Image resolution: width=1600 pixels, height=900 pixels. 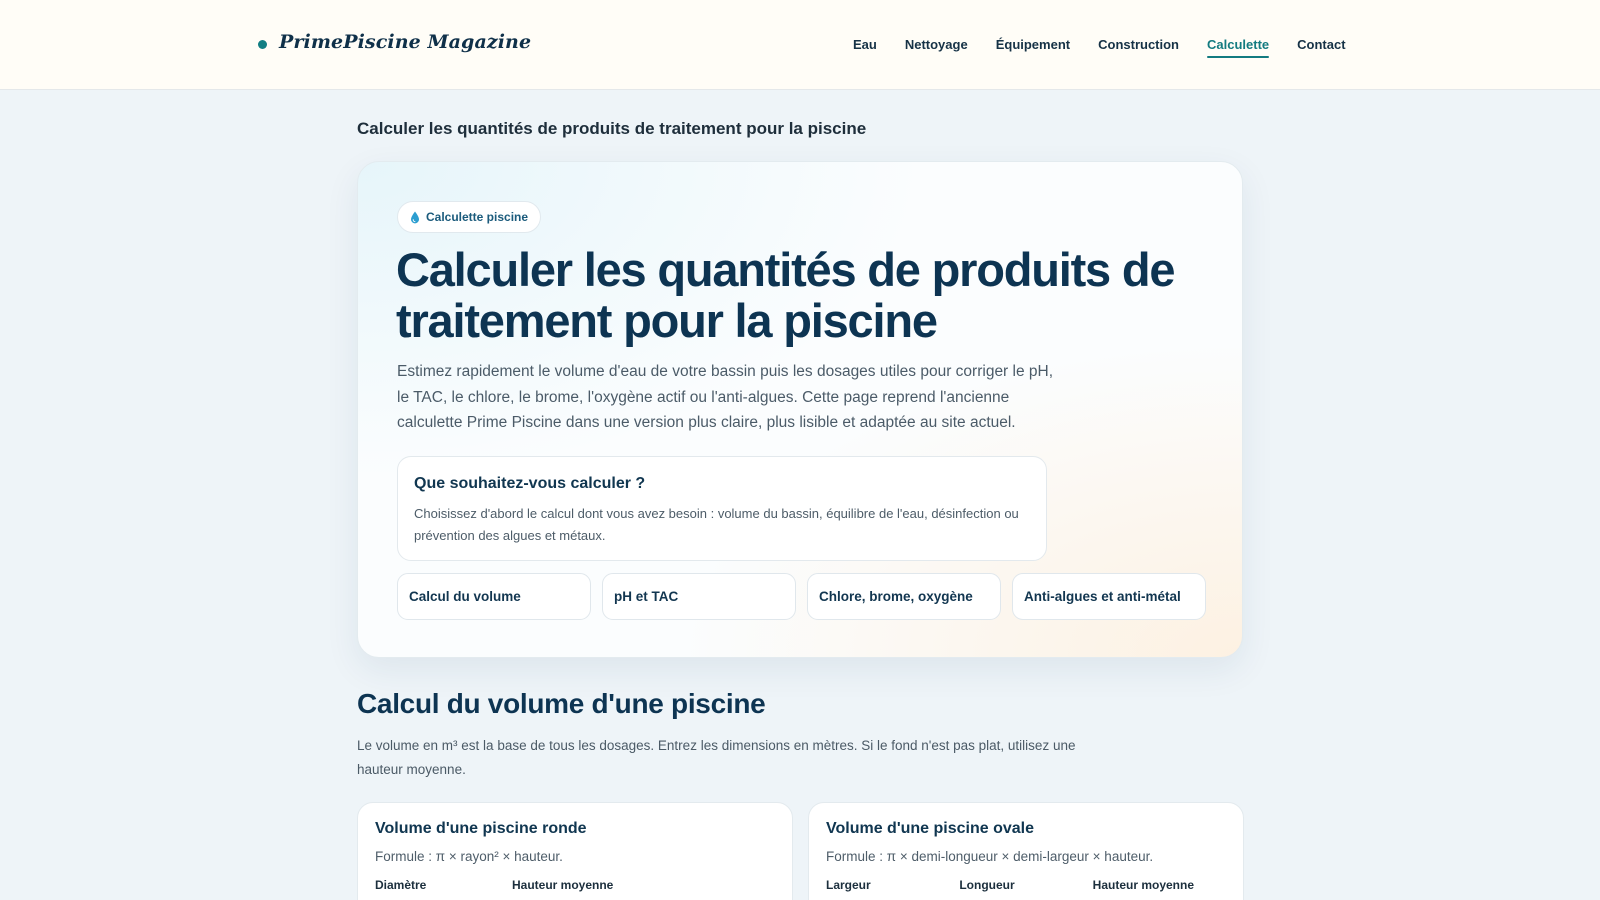 What do you see at coordinates (469, 856) in the screenshot?
I see `round-pool-formula: Formule : π × rayon² × hauteur.` at bounding box center [469, 856].